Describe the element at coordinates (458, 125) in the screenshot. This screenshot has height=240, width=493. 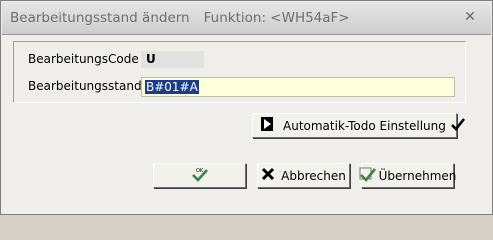
I see `checkmark-icon` at that location.